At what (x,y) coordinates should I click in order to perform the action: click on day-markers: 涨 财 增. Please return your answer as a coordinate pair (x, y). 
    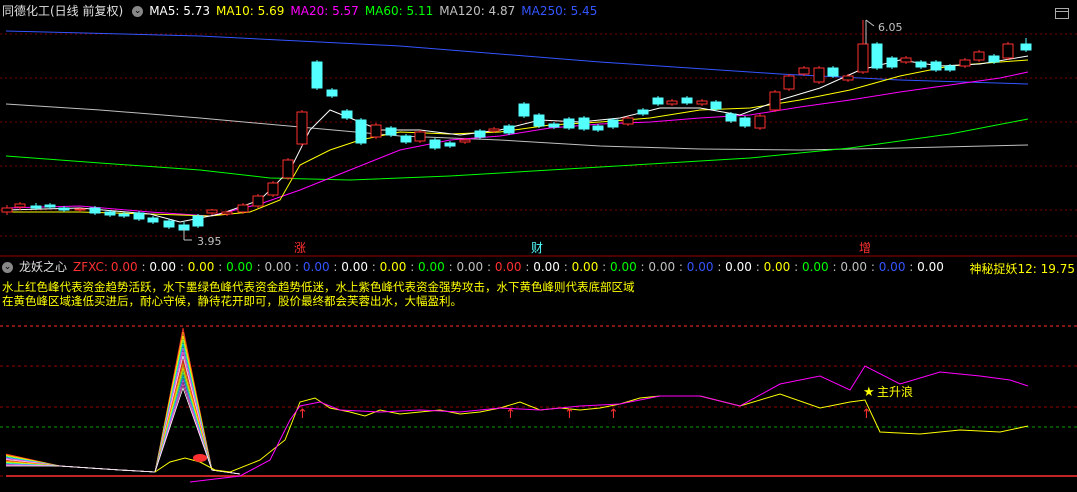
    Looking at the image, I should click on (582, 247).